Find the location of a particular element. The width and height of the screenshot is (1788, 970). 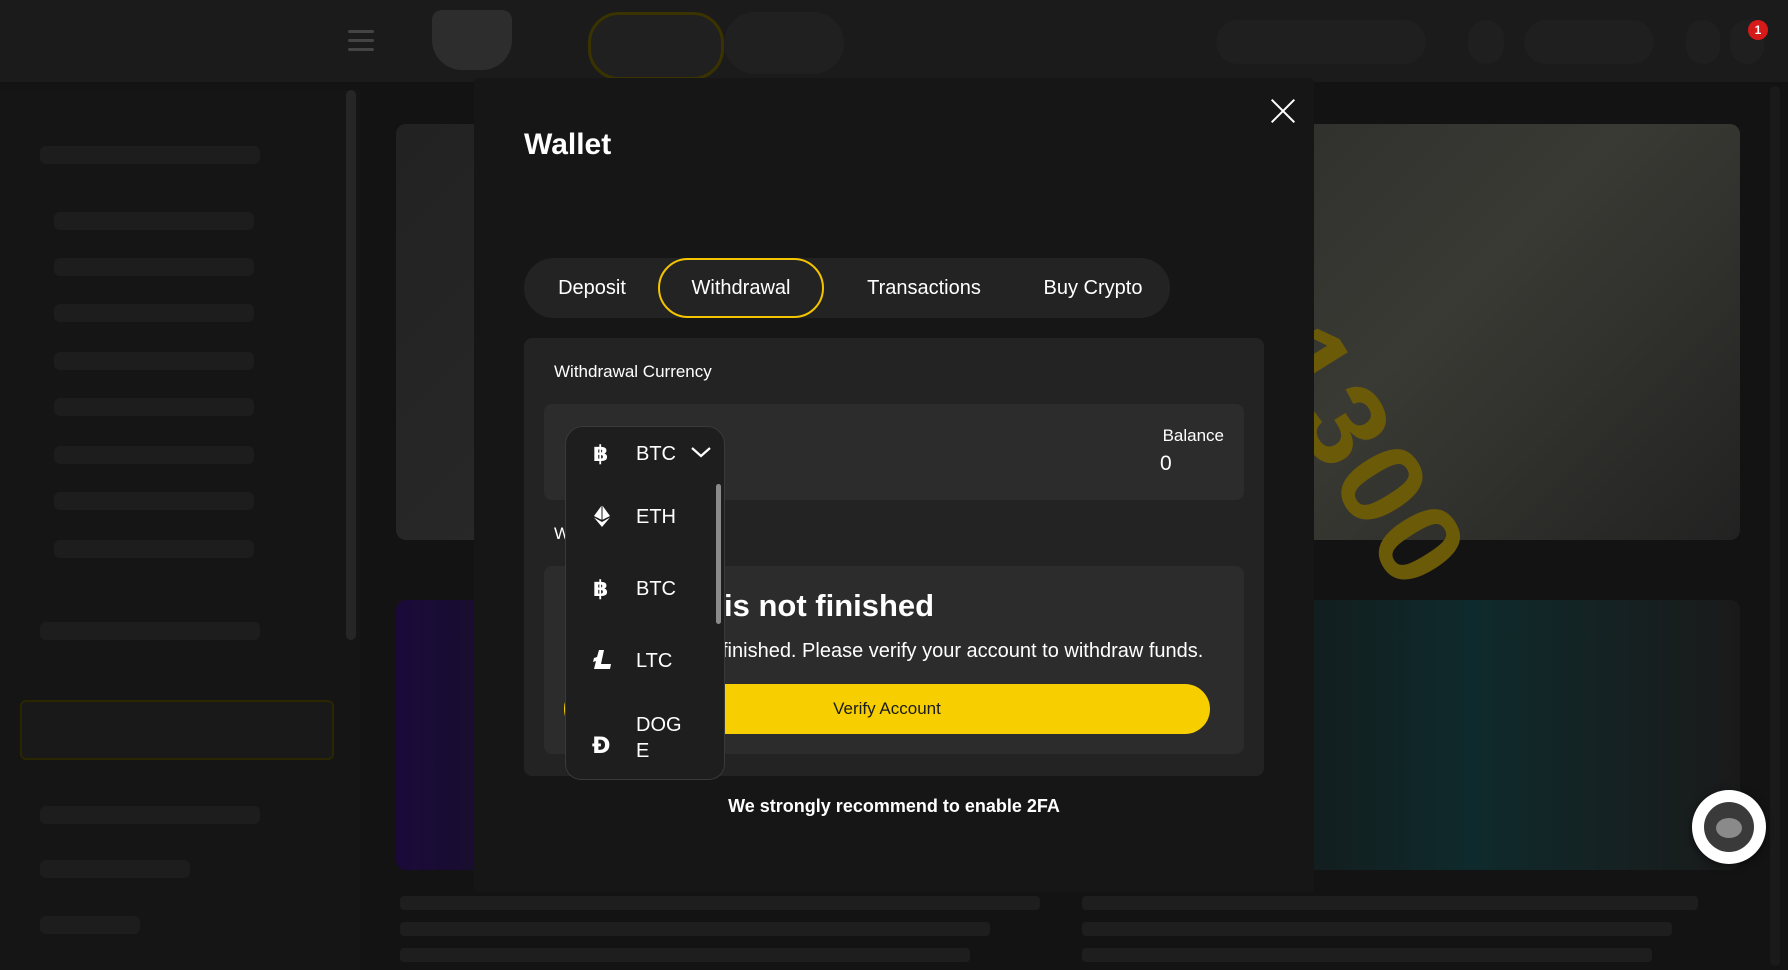

sidebar-scrollbar is located at coordinates (351, 365).